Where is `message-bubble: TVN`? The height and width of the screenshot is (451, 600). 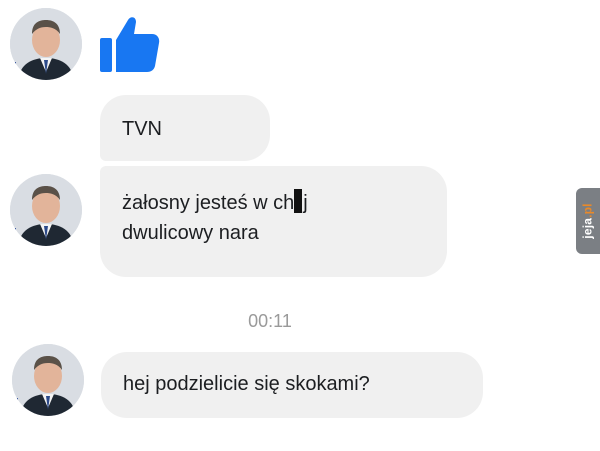
message-bubble: TVN is located at coordinates (185, 128).